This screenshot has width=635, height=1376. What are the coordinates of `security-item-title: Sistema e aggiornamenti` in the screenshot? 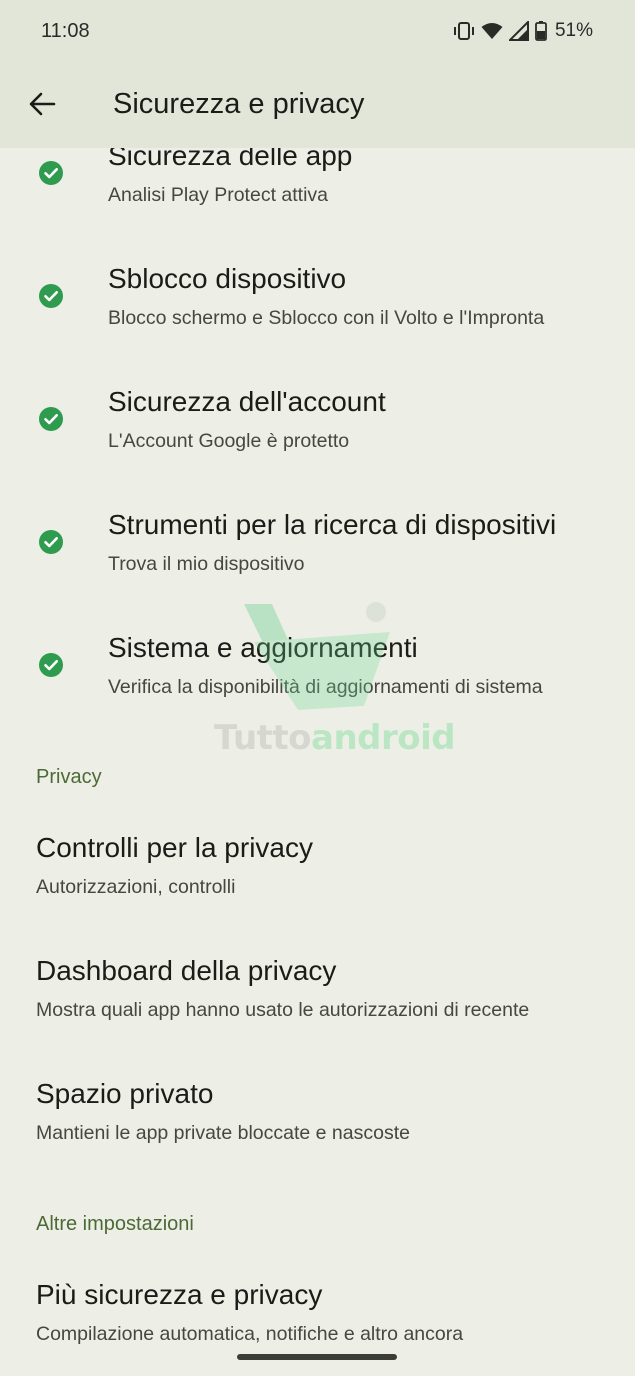 It's located at (263, 647).